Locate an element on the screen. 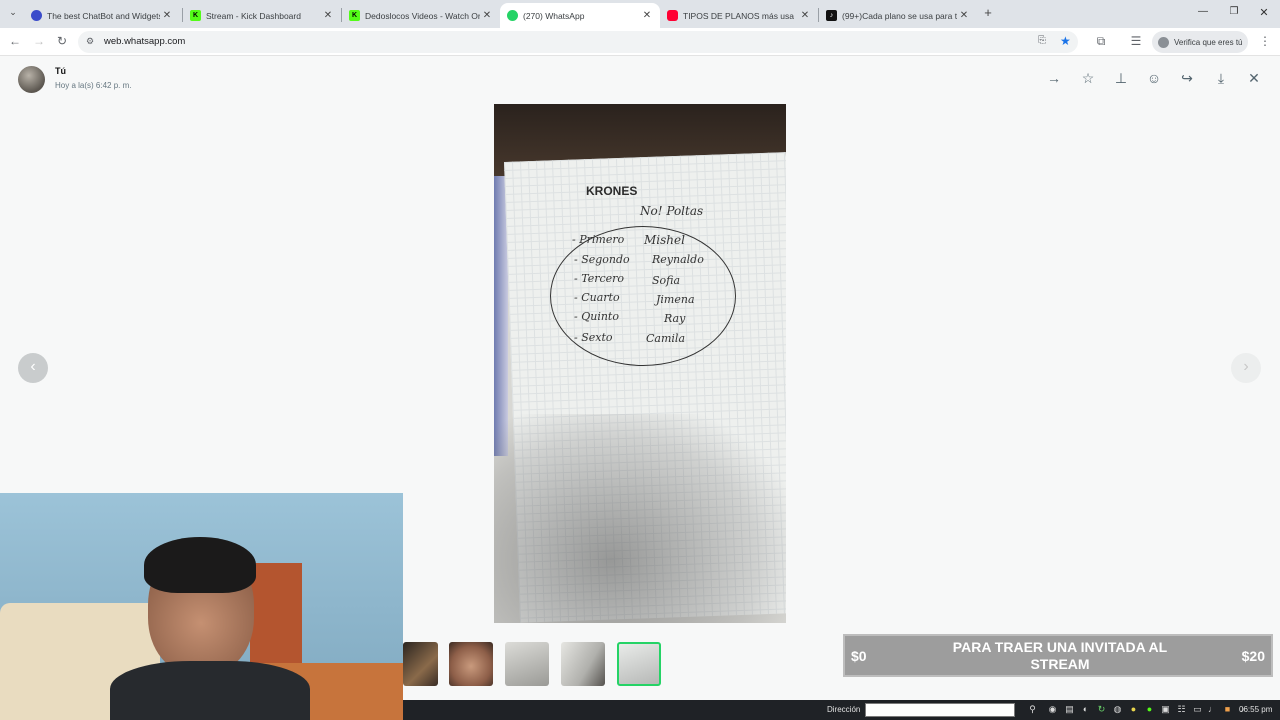  tiktok-icon: ♪ is located at coordinates (831, 15).